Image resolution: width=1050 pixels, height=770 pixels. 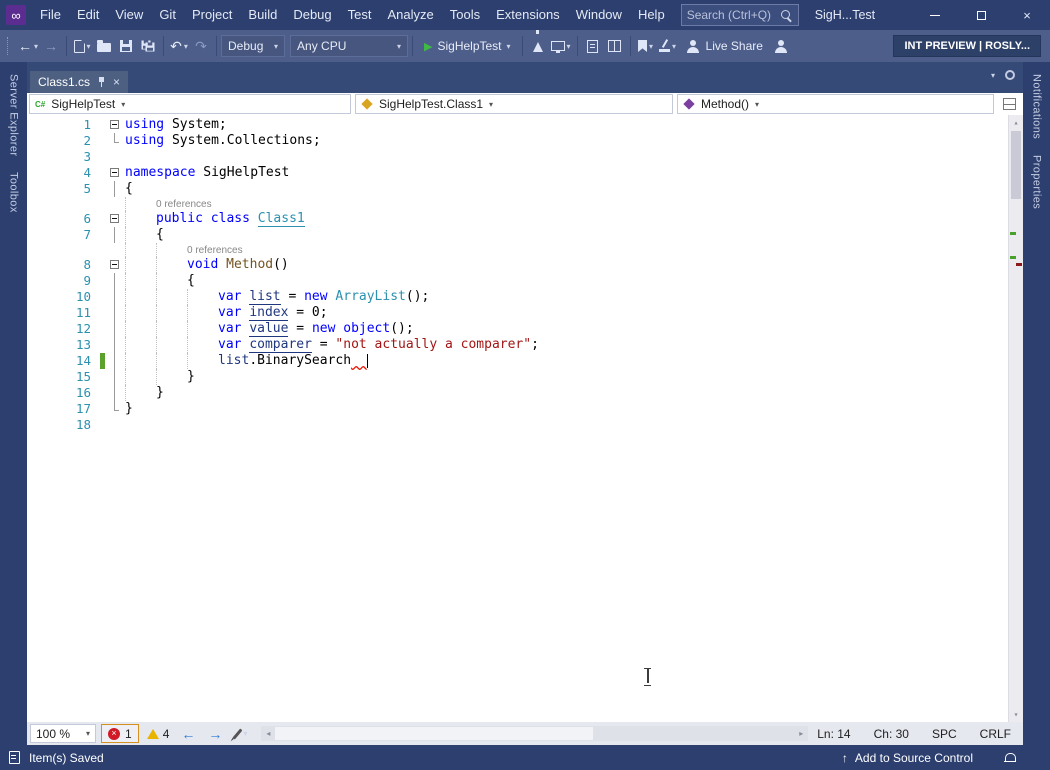 What do you see at coordinates (1016, 165) in the screenshot?
I see `vertical-scrollbar-thumb` at bounding box center [1016, 165].